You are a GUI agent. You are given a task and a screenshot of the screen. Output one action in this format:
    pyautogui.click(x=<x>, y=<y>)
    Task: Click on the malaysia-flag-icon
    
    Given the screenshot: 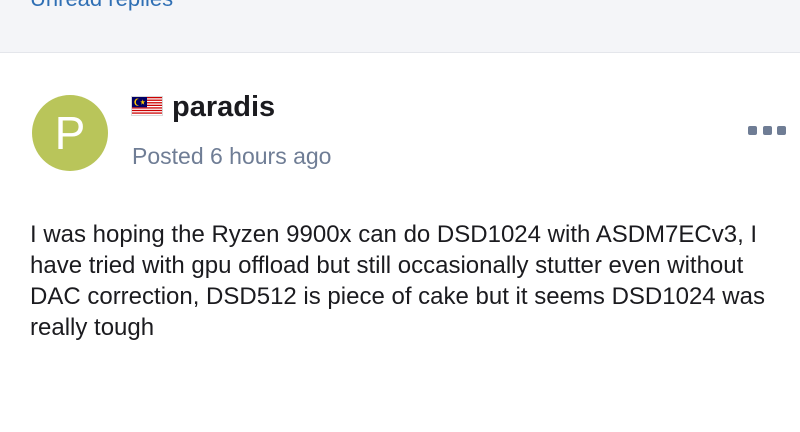 What is the action you would take?
    pyautogui.click(x=147, y=106)
    